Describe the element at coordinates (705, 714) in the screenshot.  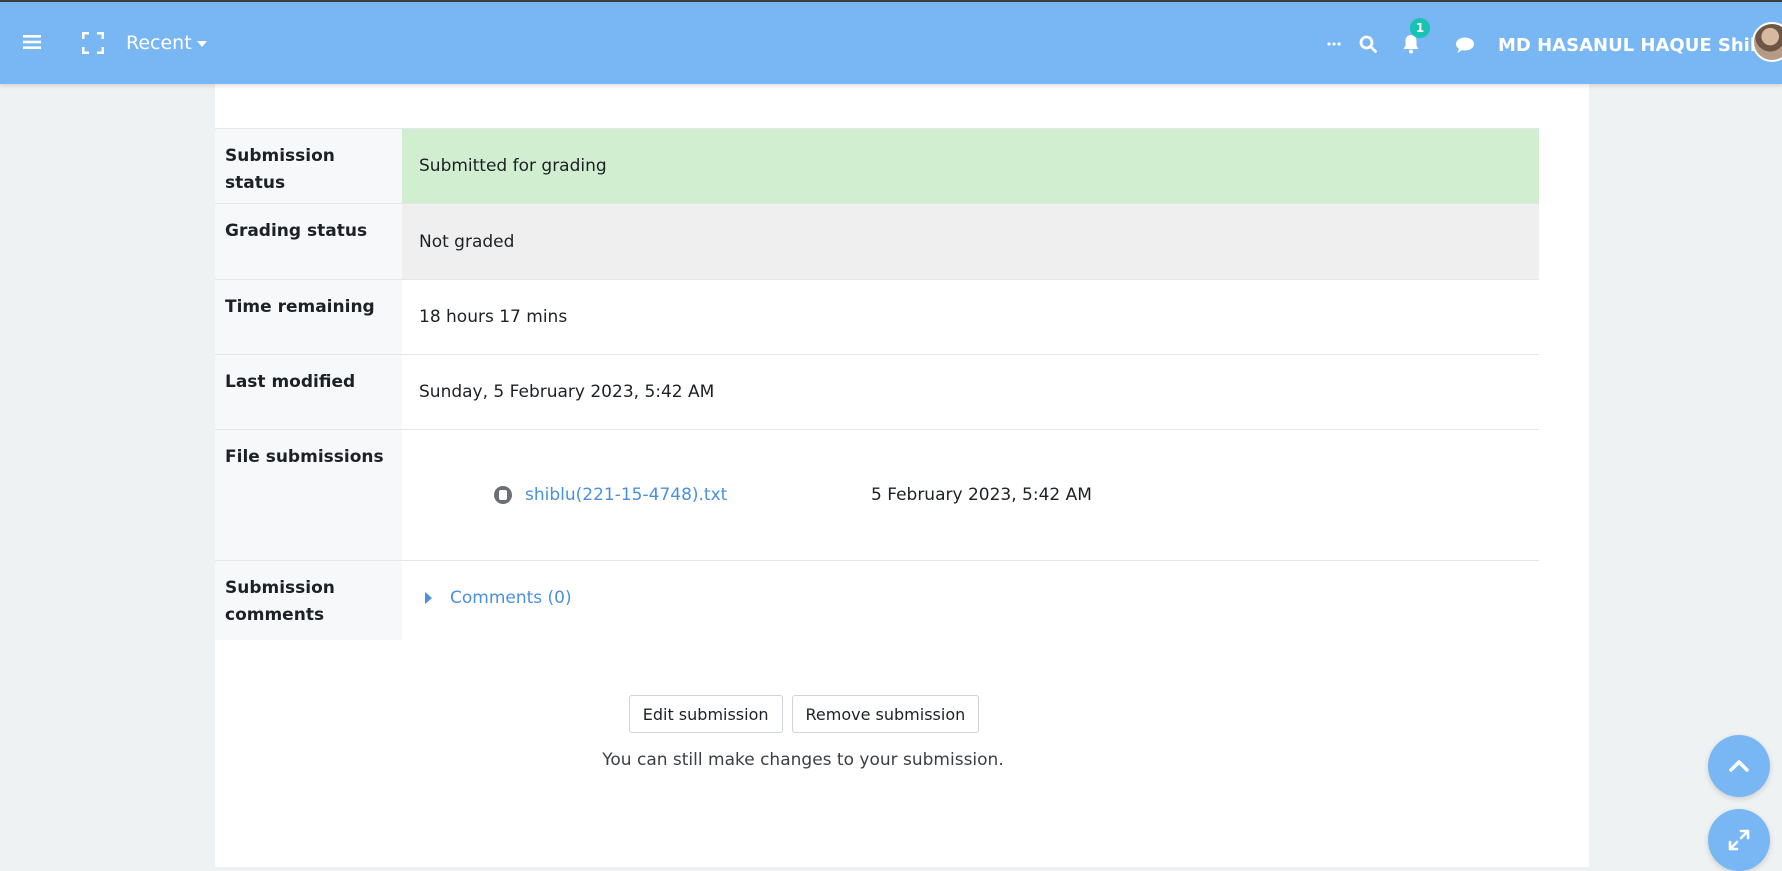
I see `edit-submission-button: Edit submission` at that location.